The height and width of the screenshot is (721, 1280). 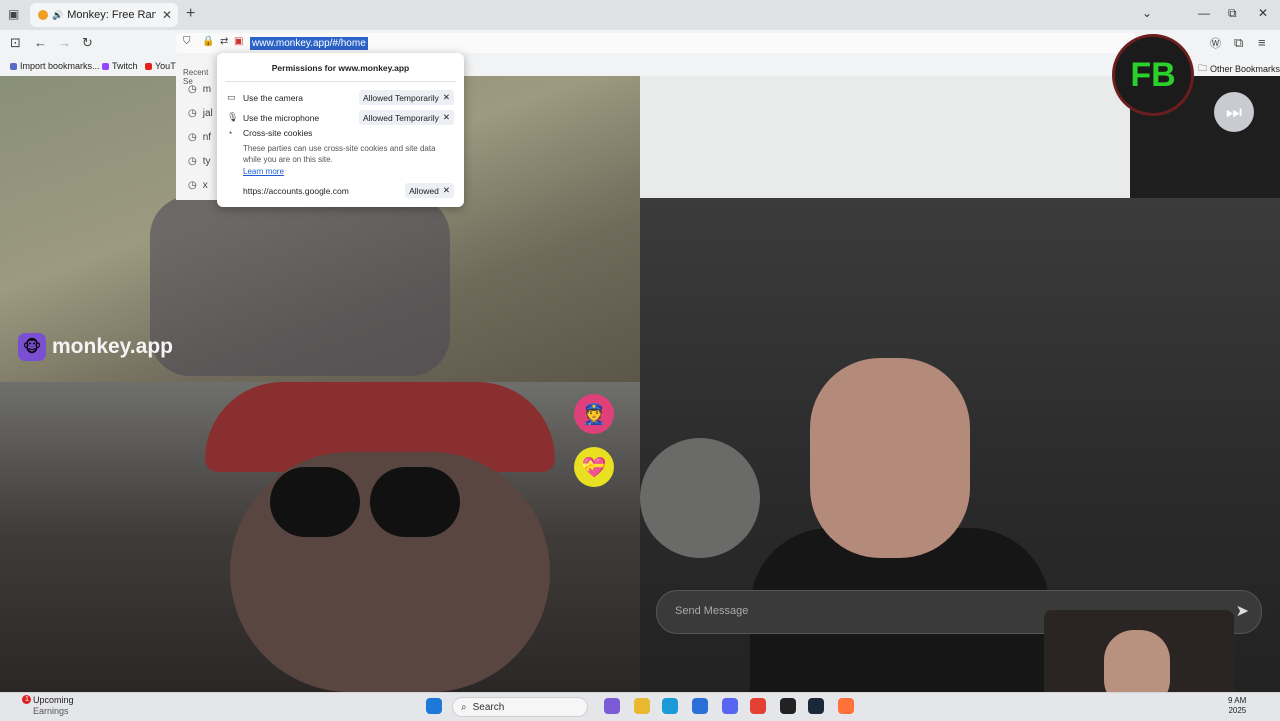 I want to click on app-icon, so click(x=788, y=706).